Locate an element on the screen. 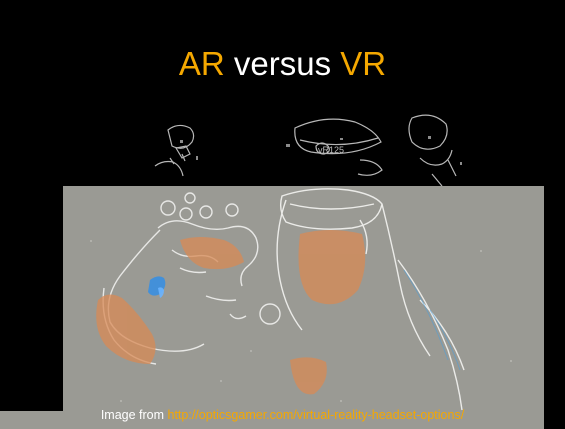 The width and height of the screenshot is (565, 429). svg-text: vR125 is located at coordinates (331, 150).